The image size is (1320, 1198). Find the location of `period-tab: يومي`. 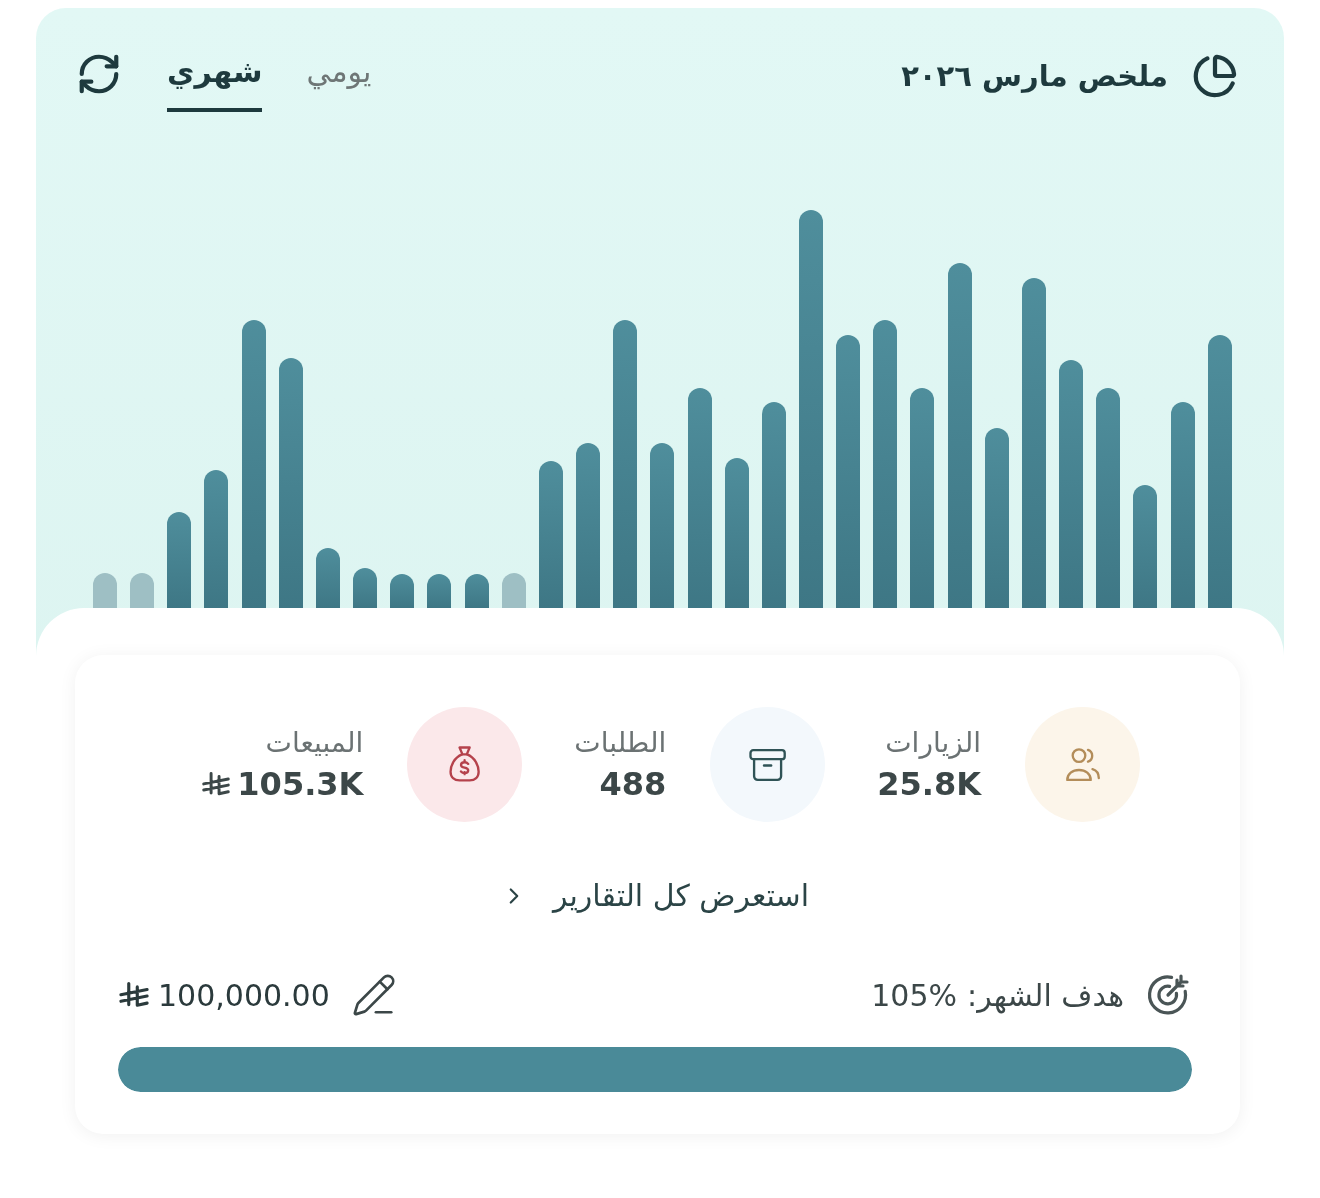

period-tab: يومي is located at coordinates (339, 81).